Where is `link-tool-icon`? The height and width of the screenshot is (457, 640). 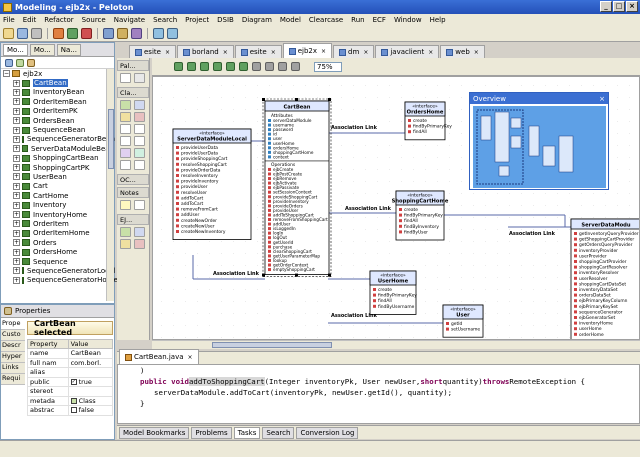
link-tool-icon is located at coordinates (125, 165).